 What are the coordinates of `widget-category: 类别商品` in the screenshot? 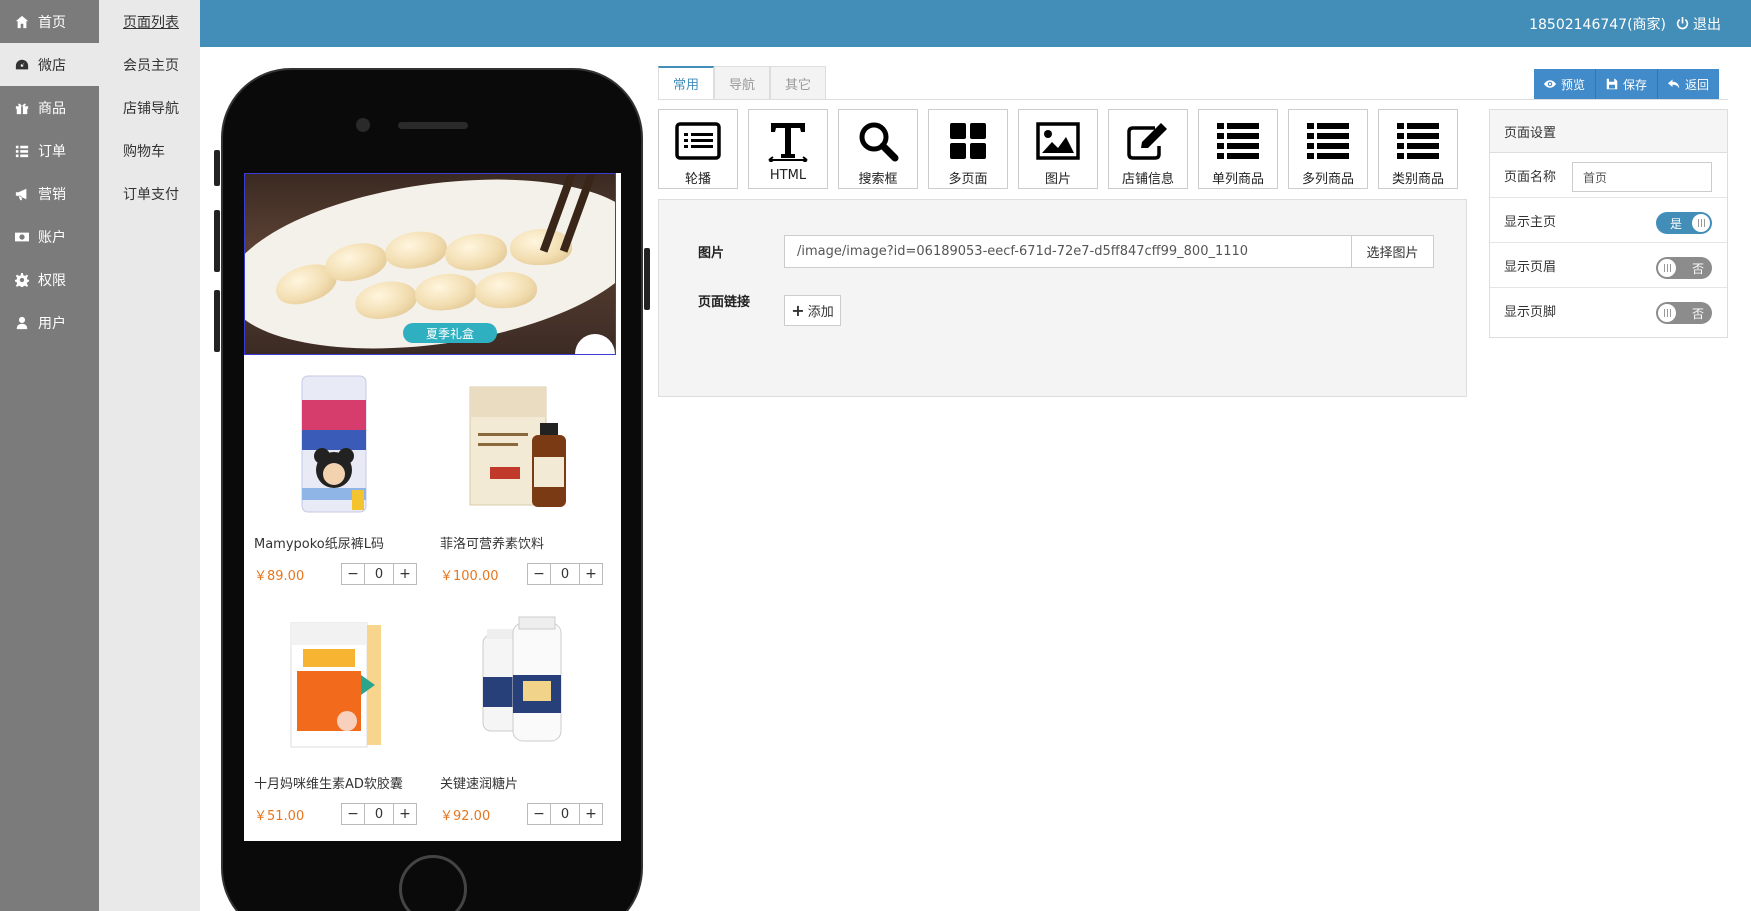 It's located at (1418, 149).